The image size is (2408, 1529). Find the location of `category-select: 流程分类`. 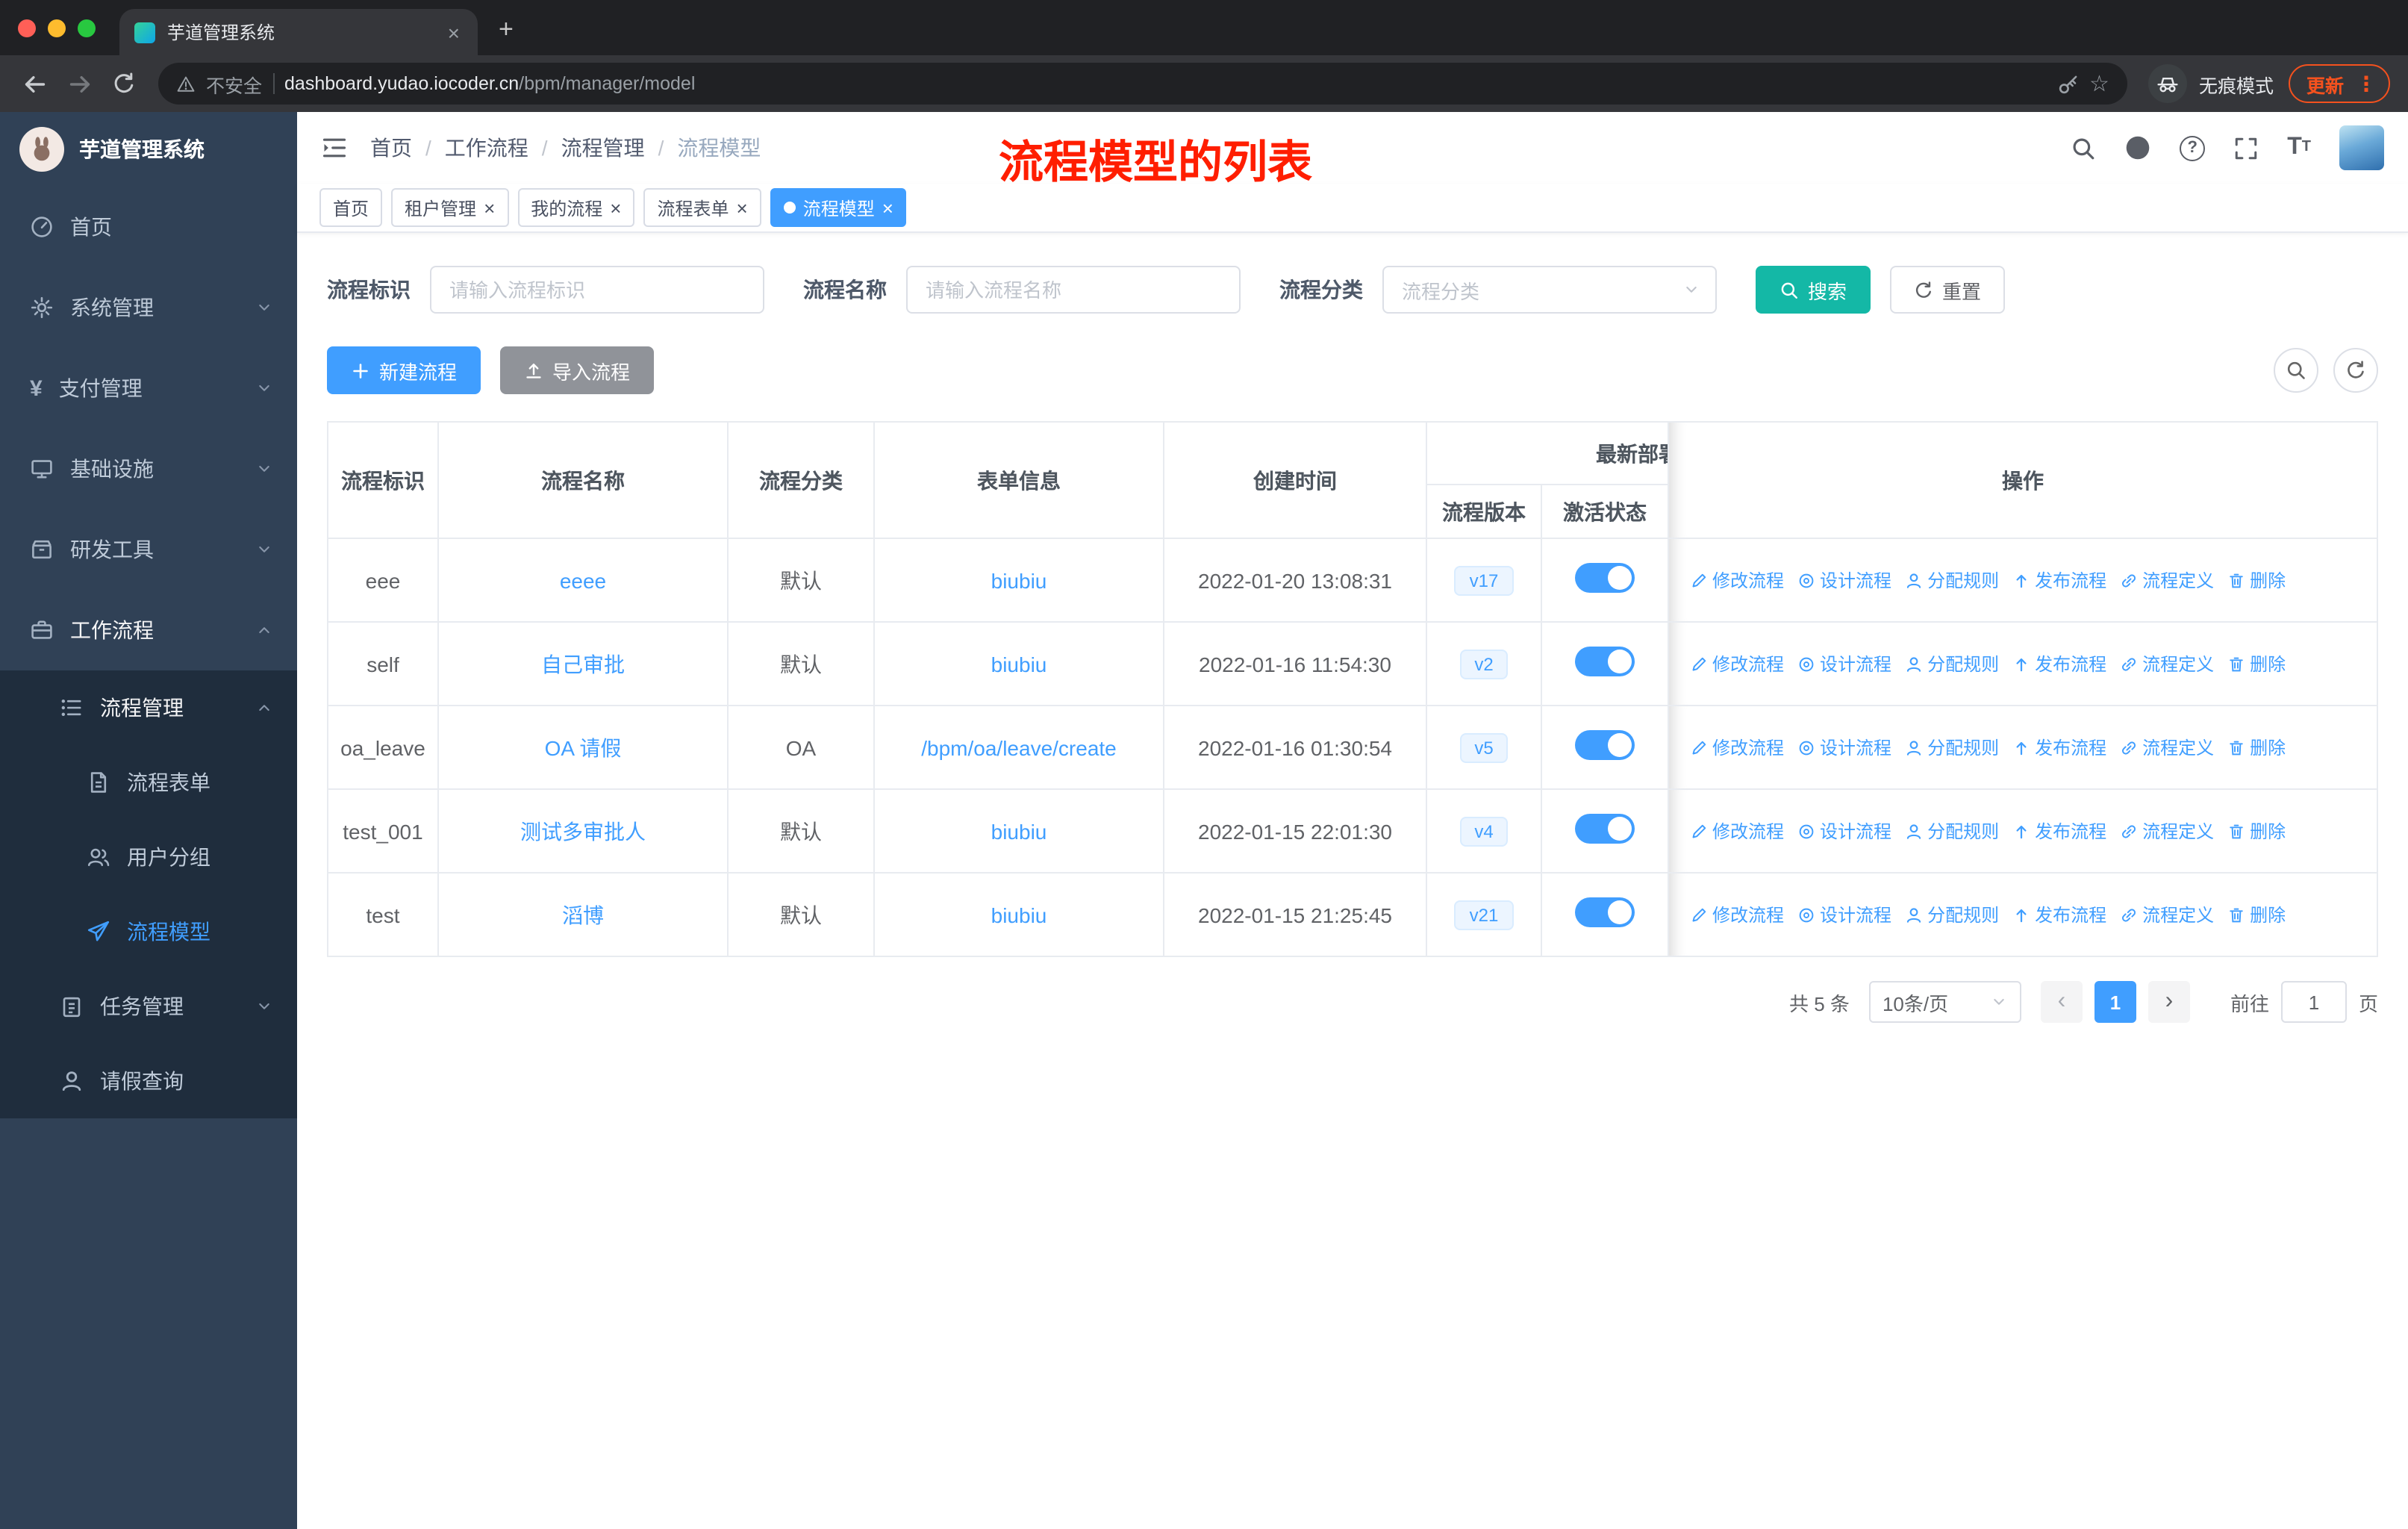

category-select: 流程分类 is located at coordinates (1549, 290).